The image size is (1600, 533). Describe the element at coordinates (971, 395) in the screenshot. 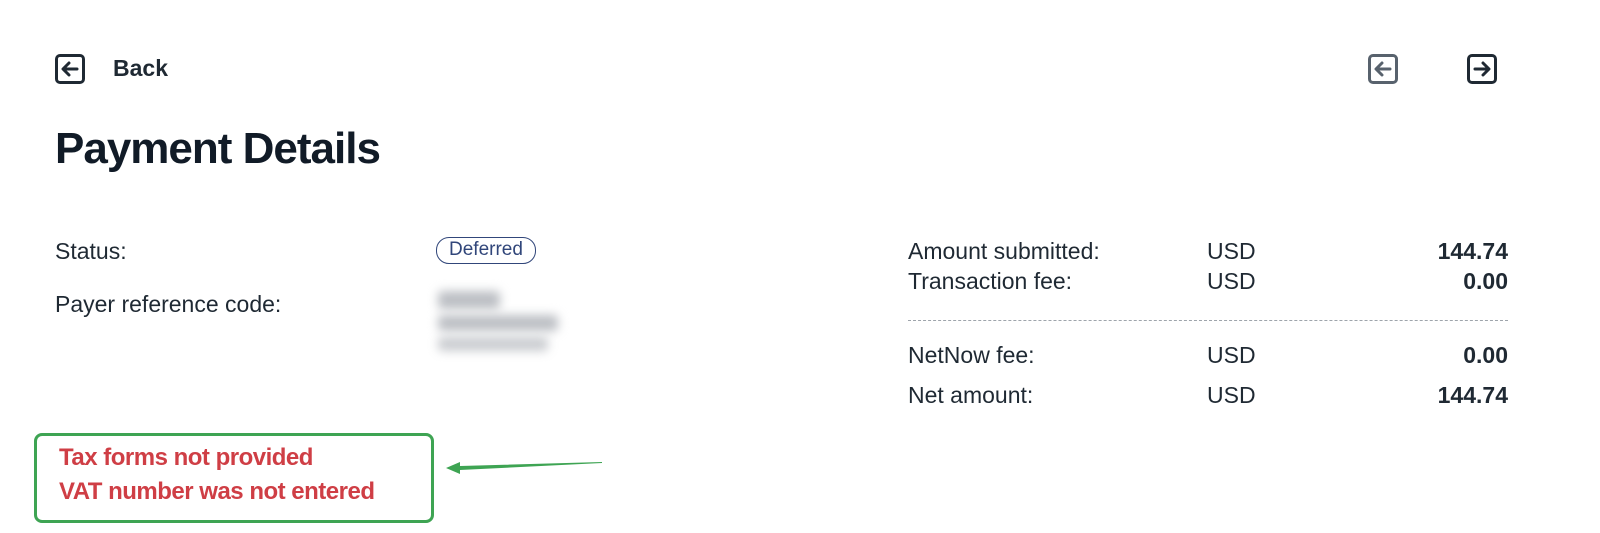

I see `net-amount-label: Net amount:` at that location.